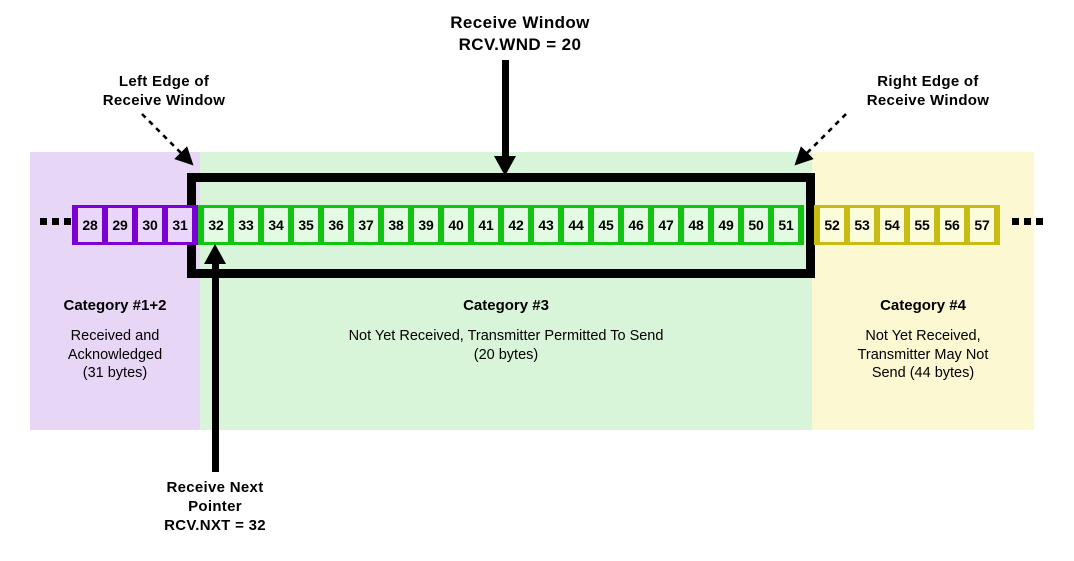 This screenshot has height=561, width=1074. I want to click on receive-window-arrow-shaft, so click(505, 110).